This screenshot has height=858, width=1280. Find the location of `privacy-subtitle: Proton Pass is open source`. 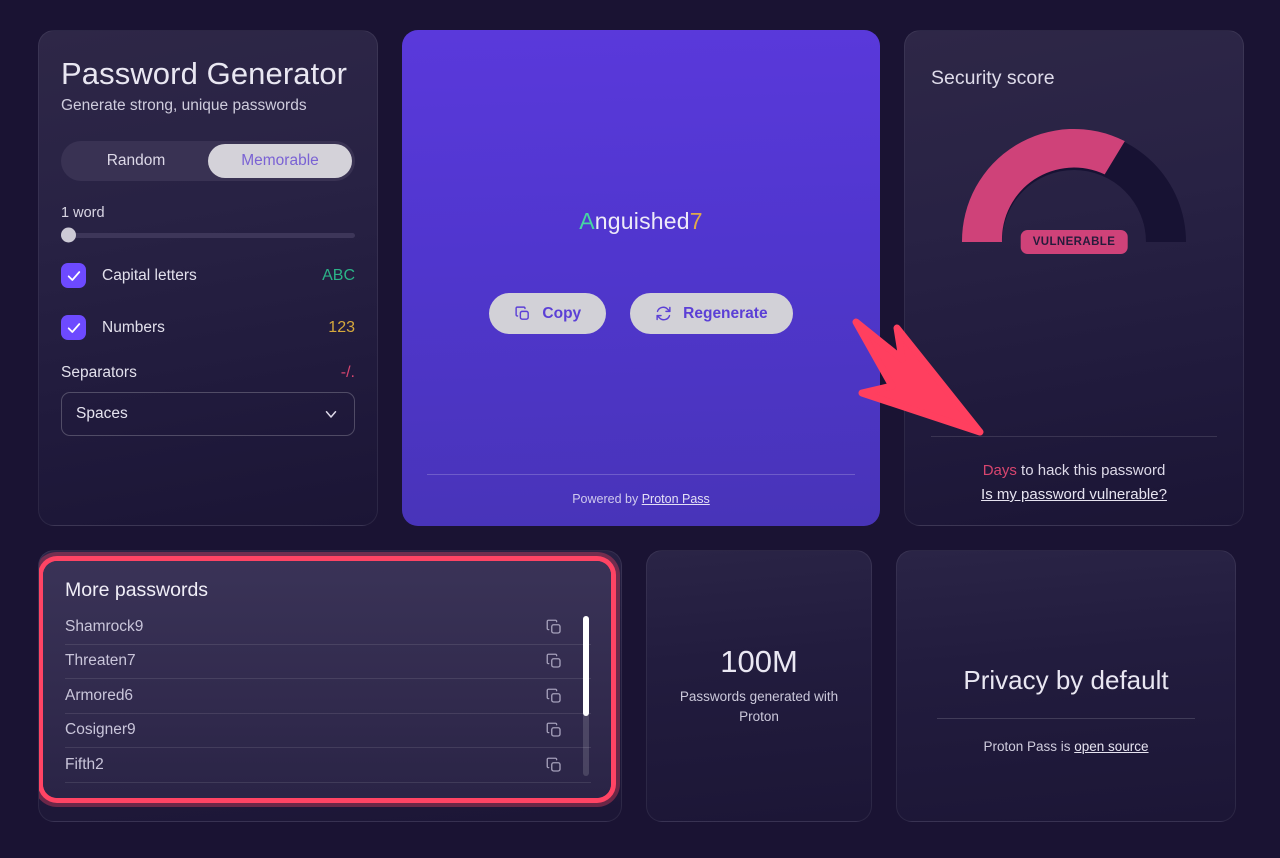

privacy-subtitle: Proton Pass is open source is located at coordinates (1065, 746).